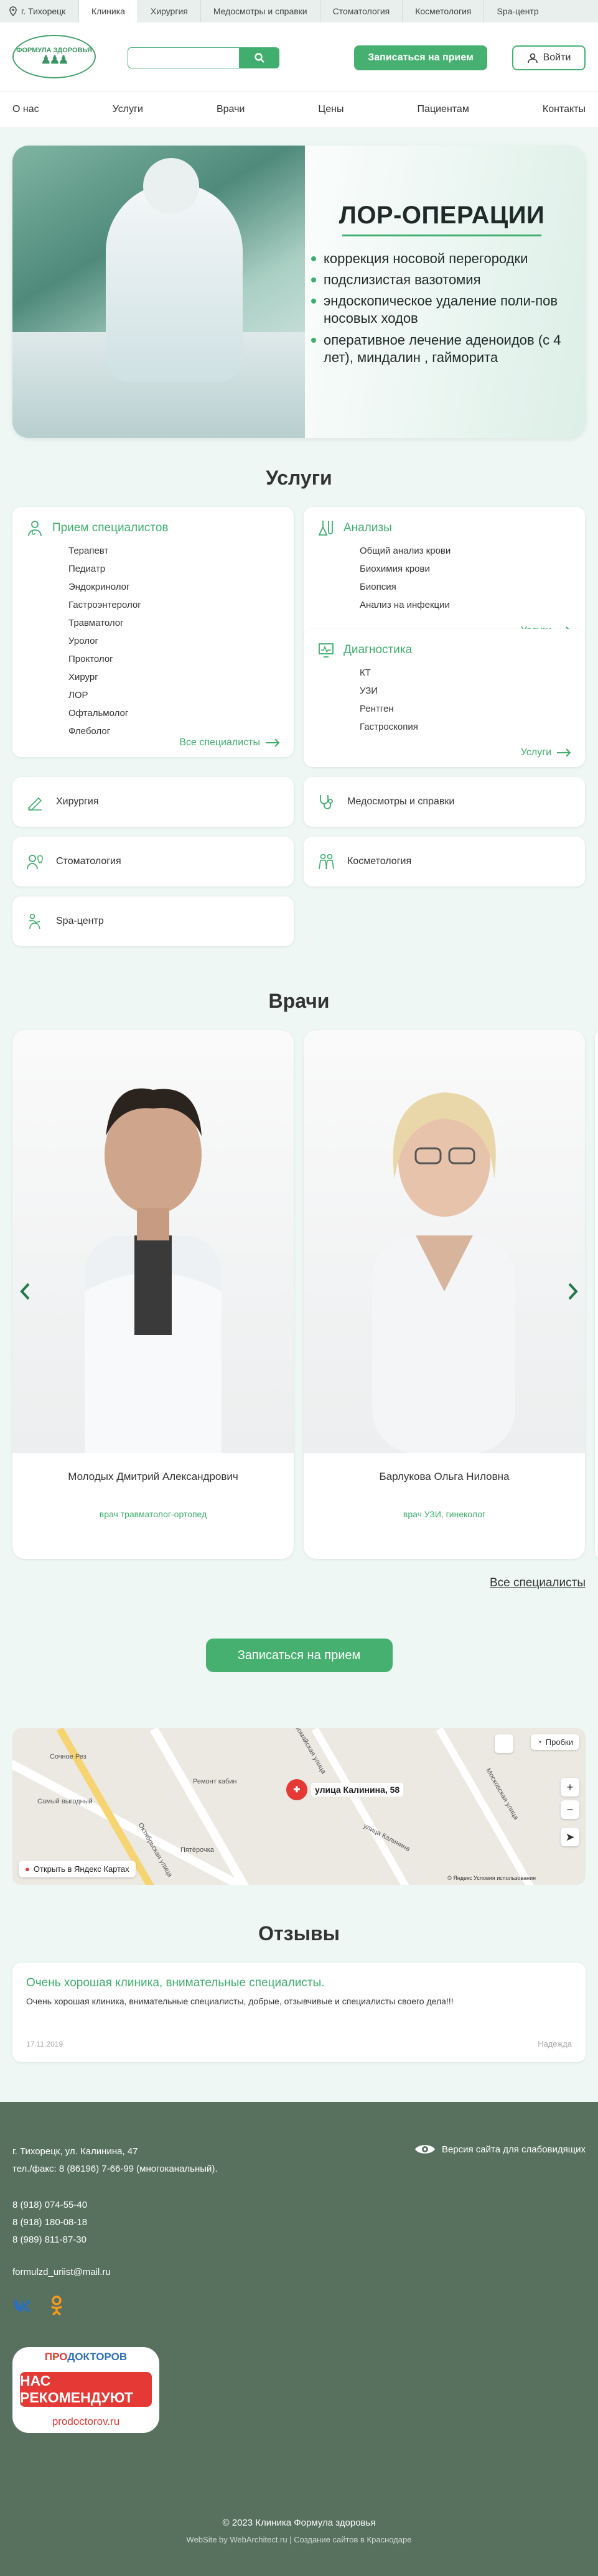 Image resolution: width=598 pixels, height=2576 pixels. Describe the element at coordinates (564, 752) in the screenshot. I see `arrow-right-icon` at that location.